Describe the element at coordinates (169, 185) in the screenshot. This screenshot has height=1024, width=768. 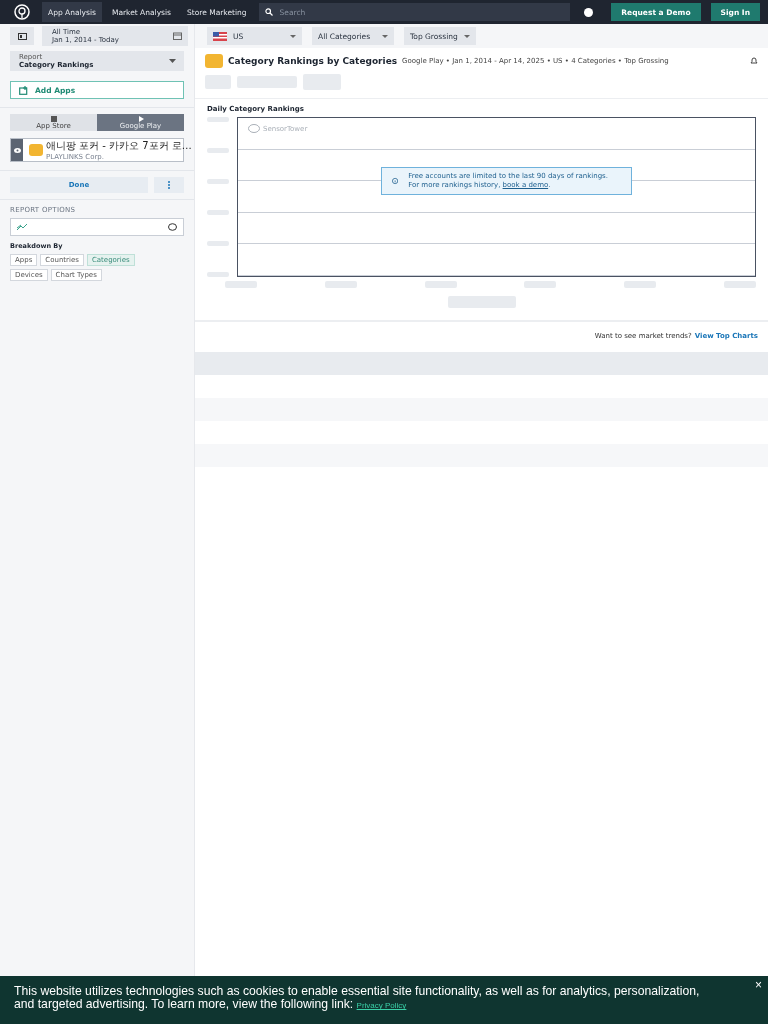
I see `more-button` at that location.